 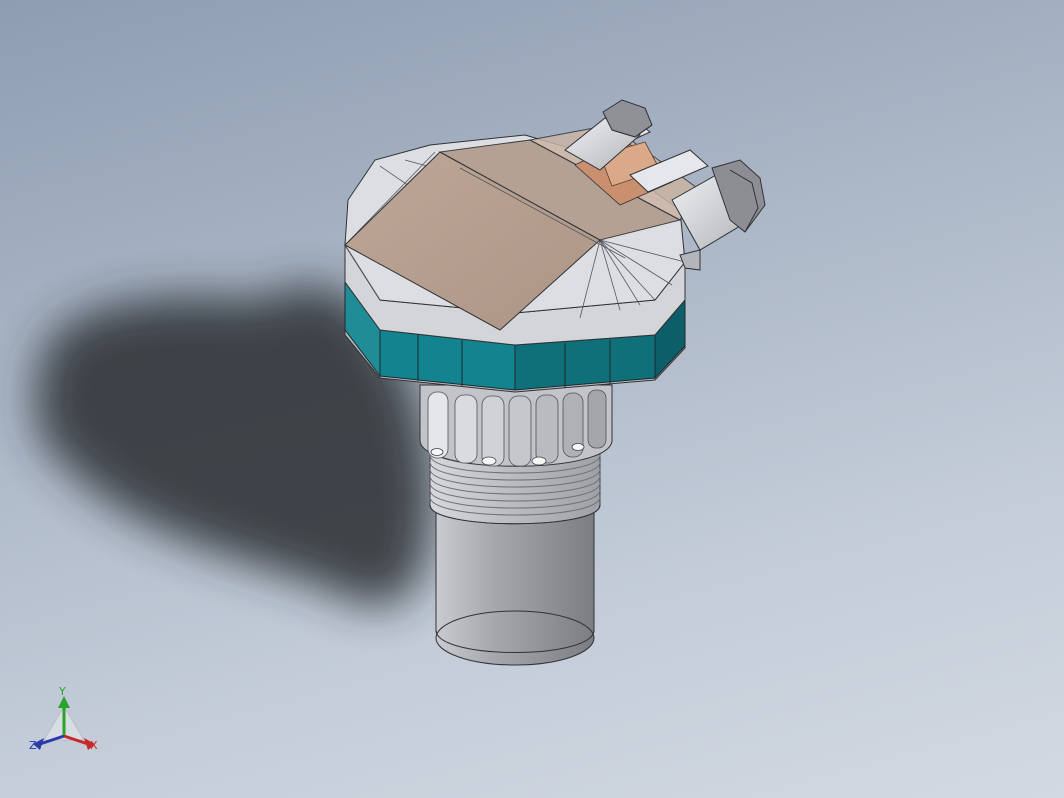 What do you see at coordinates (64, 723) in the screenshot?
I see `triad-axes-icon` at bounding box center [64, 723].